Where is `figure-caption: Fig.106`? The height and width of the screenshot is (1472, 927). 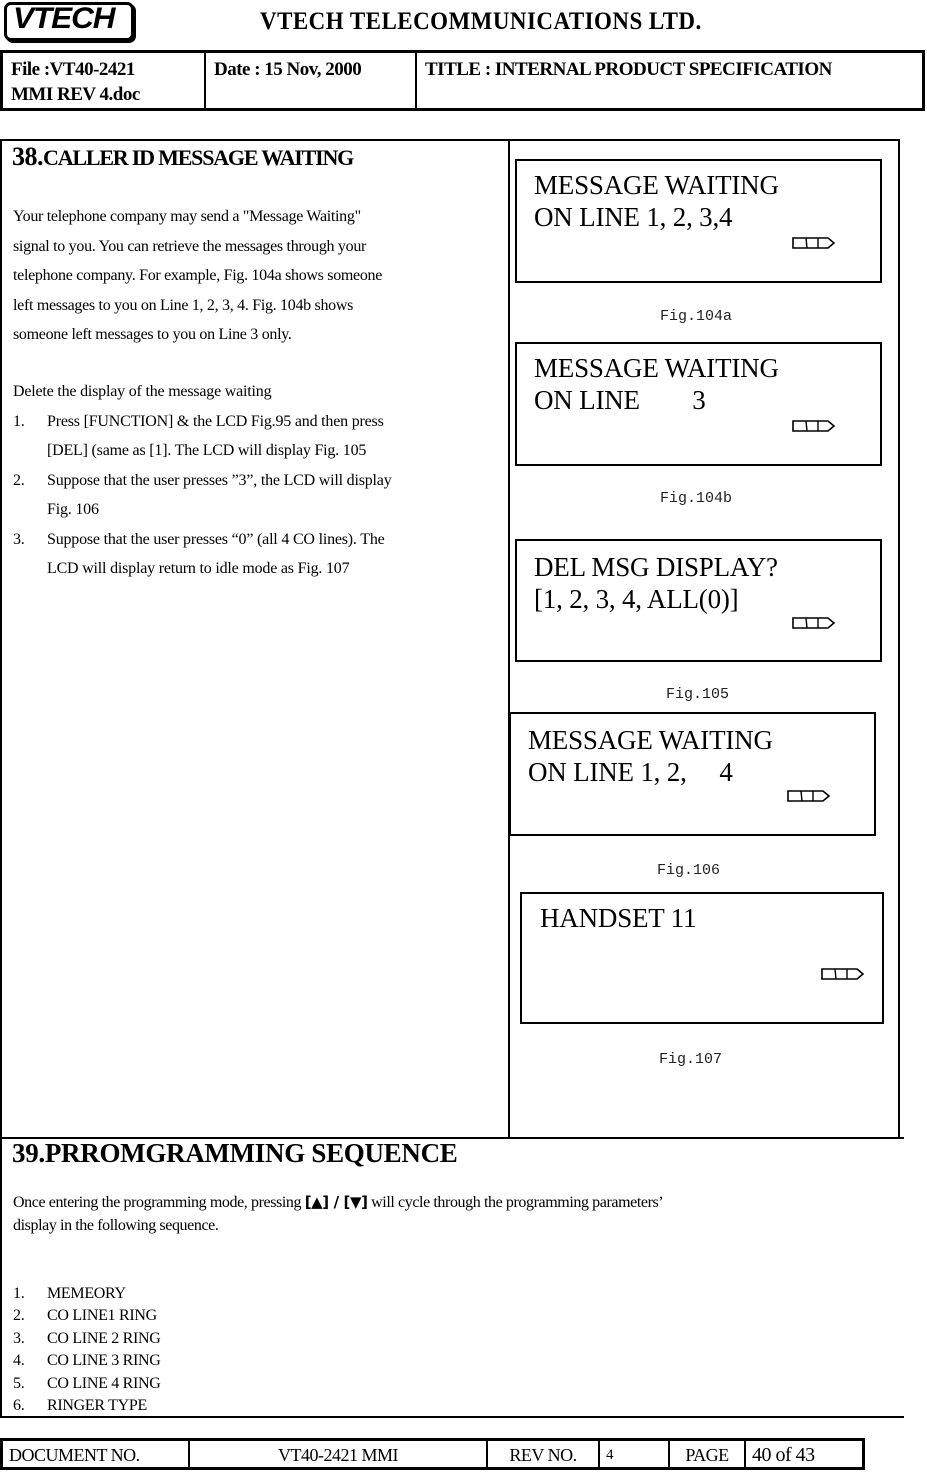 figure-caption: Fig.106 is located at coordinates (689, 870).